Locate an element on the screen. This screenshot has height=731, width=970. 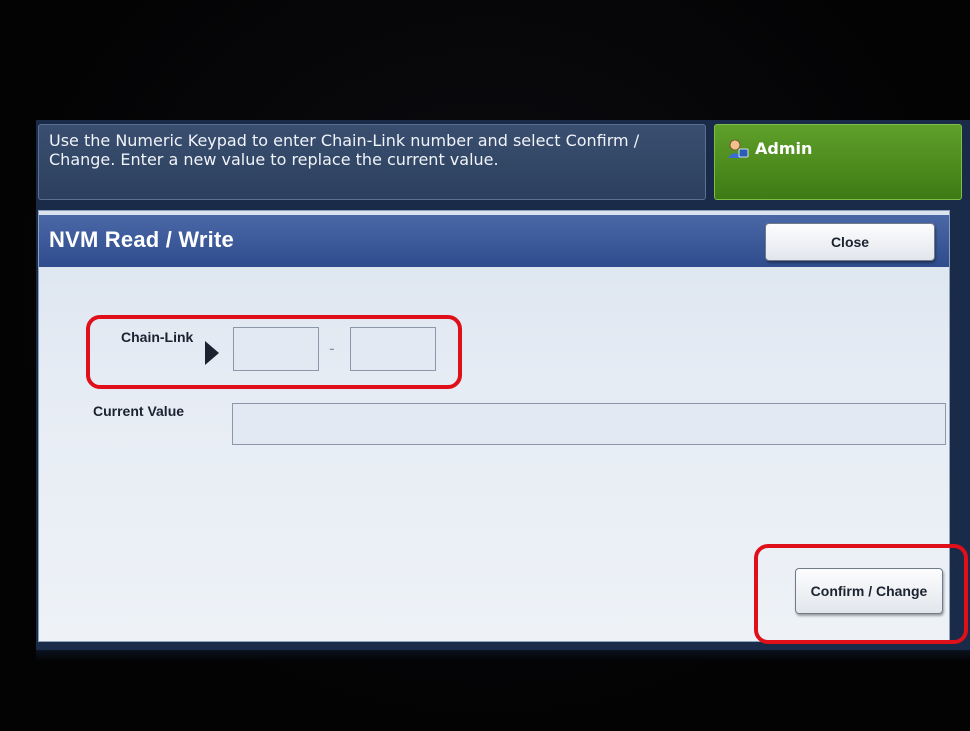
panel-title-bar: NVM Read / Write Close is located at coordinates (494, 241).